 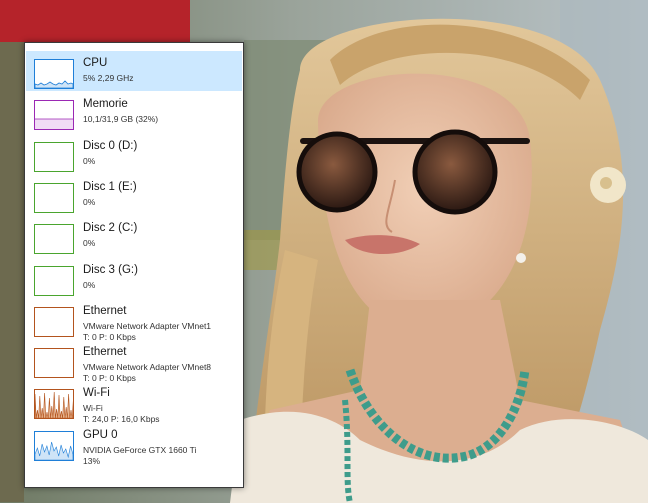 I want to click on cpu-graph-icon, so click(x=54, y=74).